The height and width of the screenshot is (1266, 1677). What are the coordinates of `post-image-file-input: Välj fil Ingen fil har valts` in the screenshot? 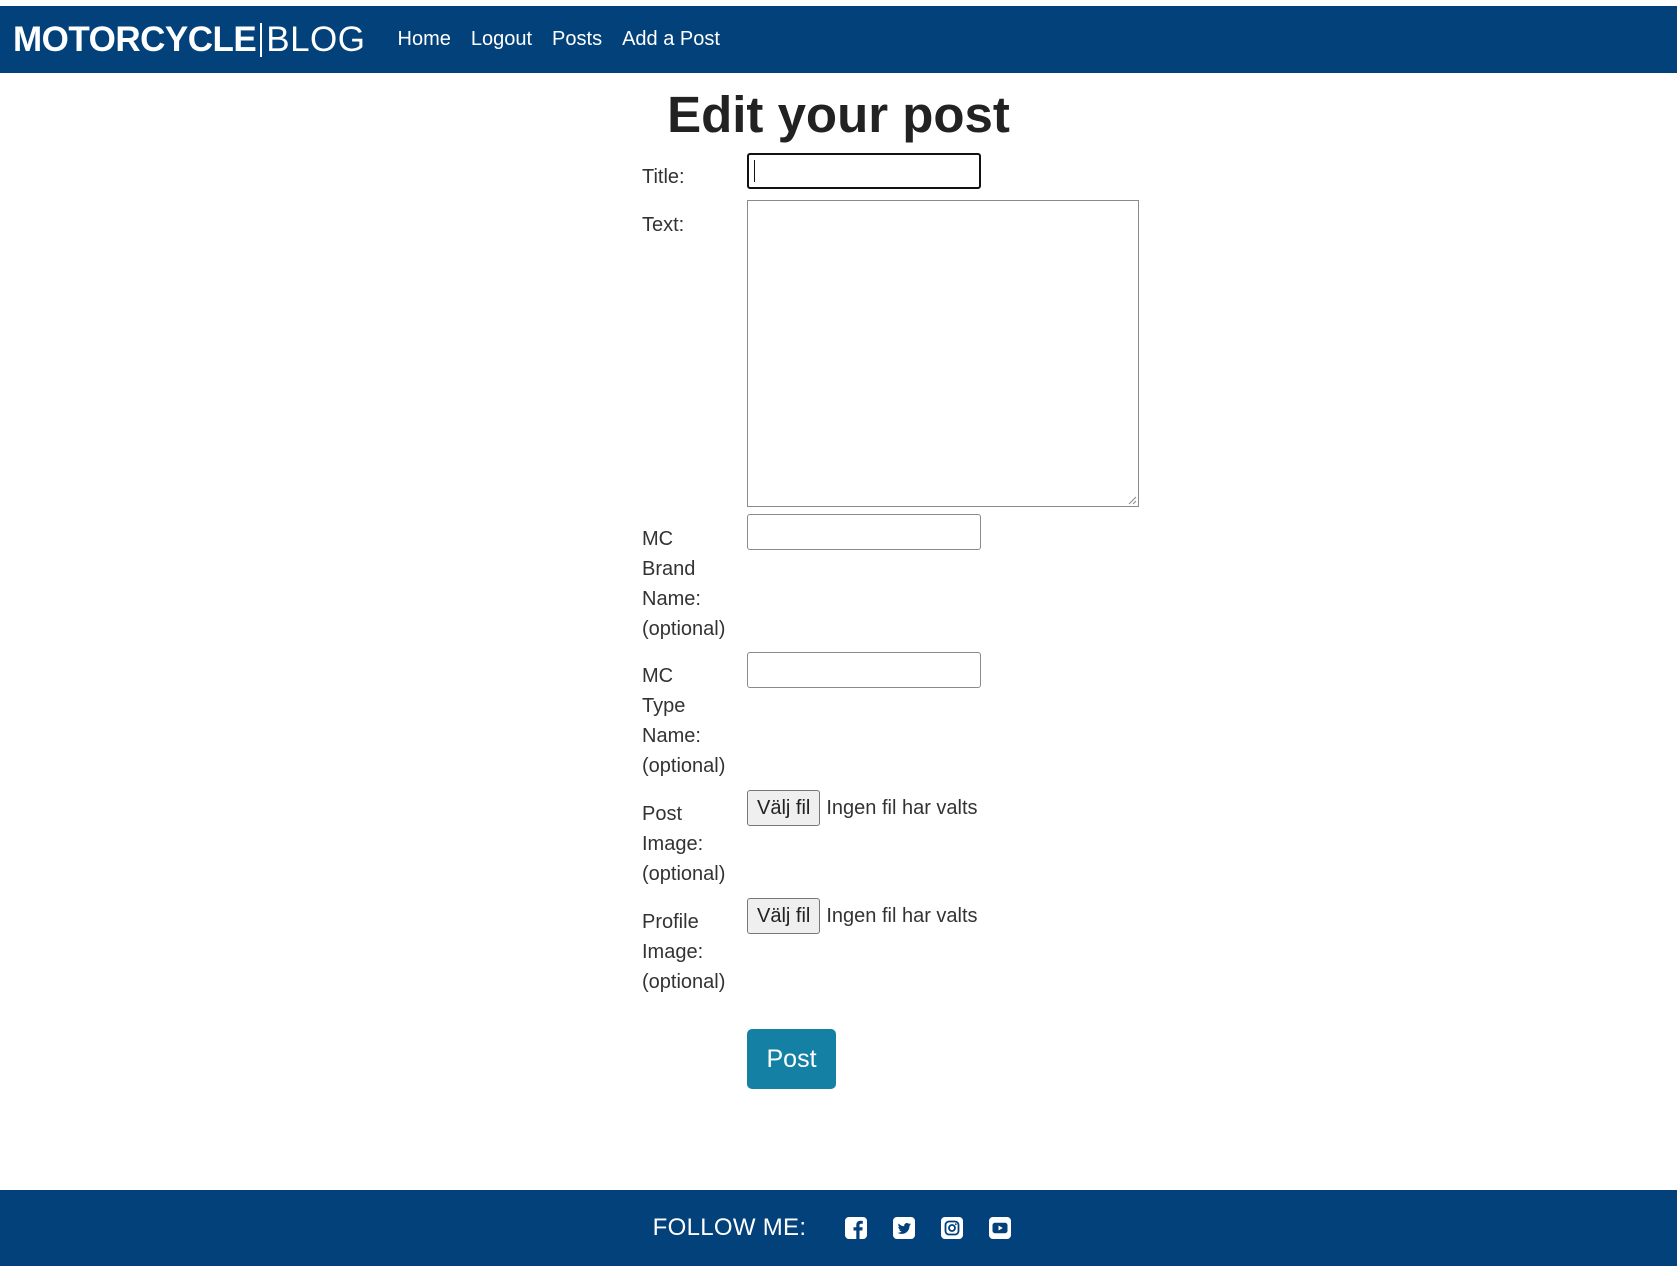 It's located at (862, 808).